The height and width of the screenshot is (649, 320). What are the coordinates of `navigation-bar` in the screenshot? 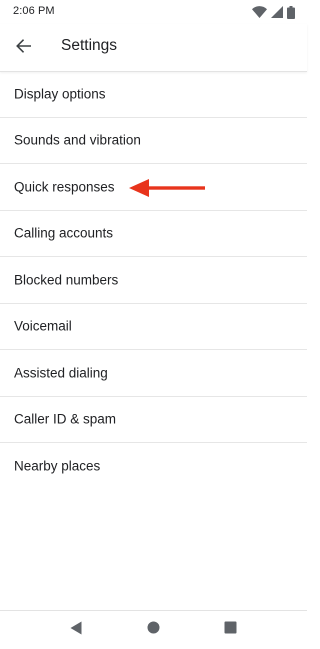 It's located at (153, 629).